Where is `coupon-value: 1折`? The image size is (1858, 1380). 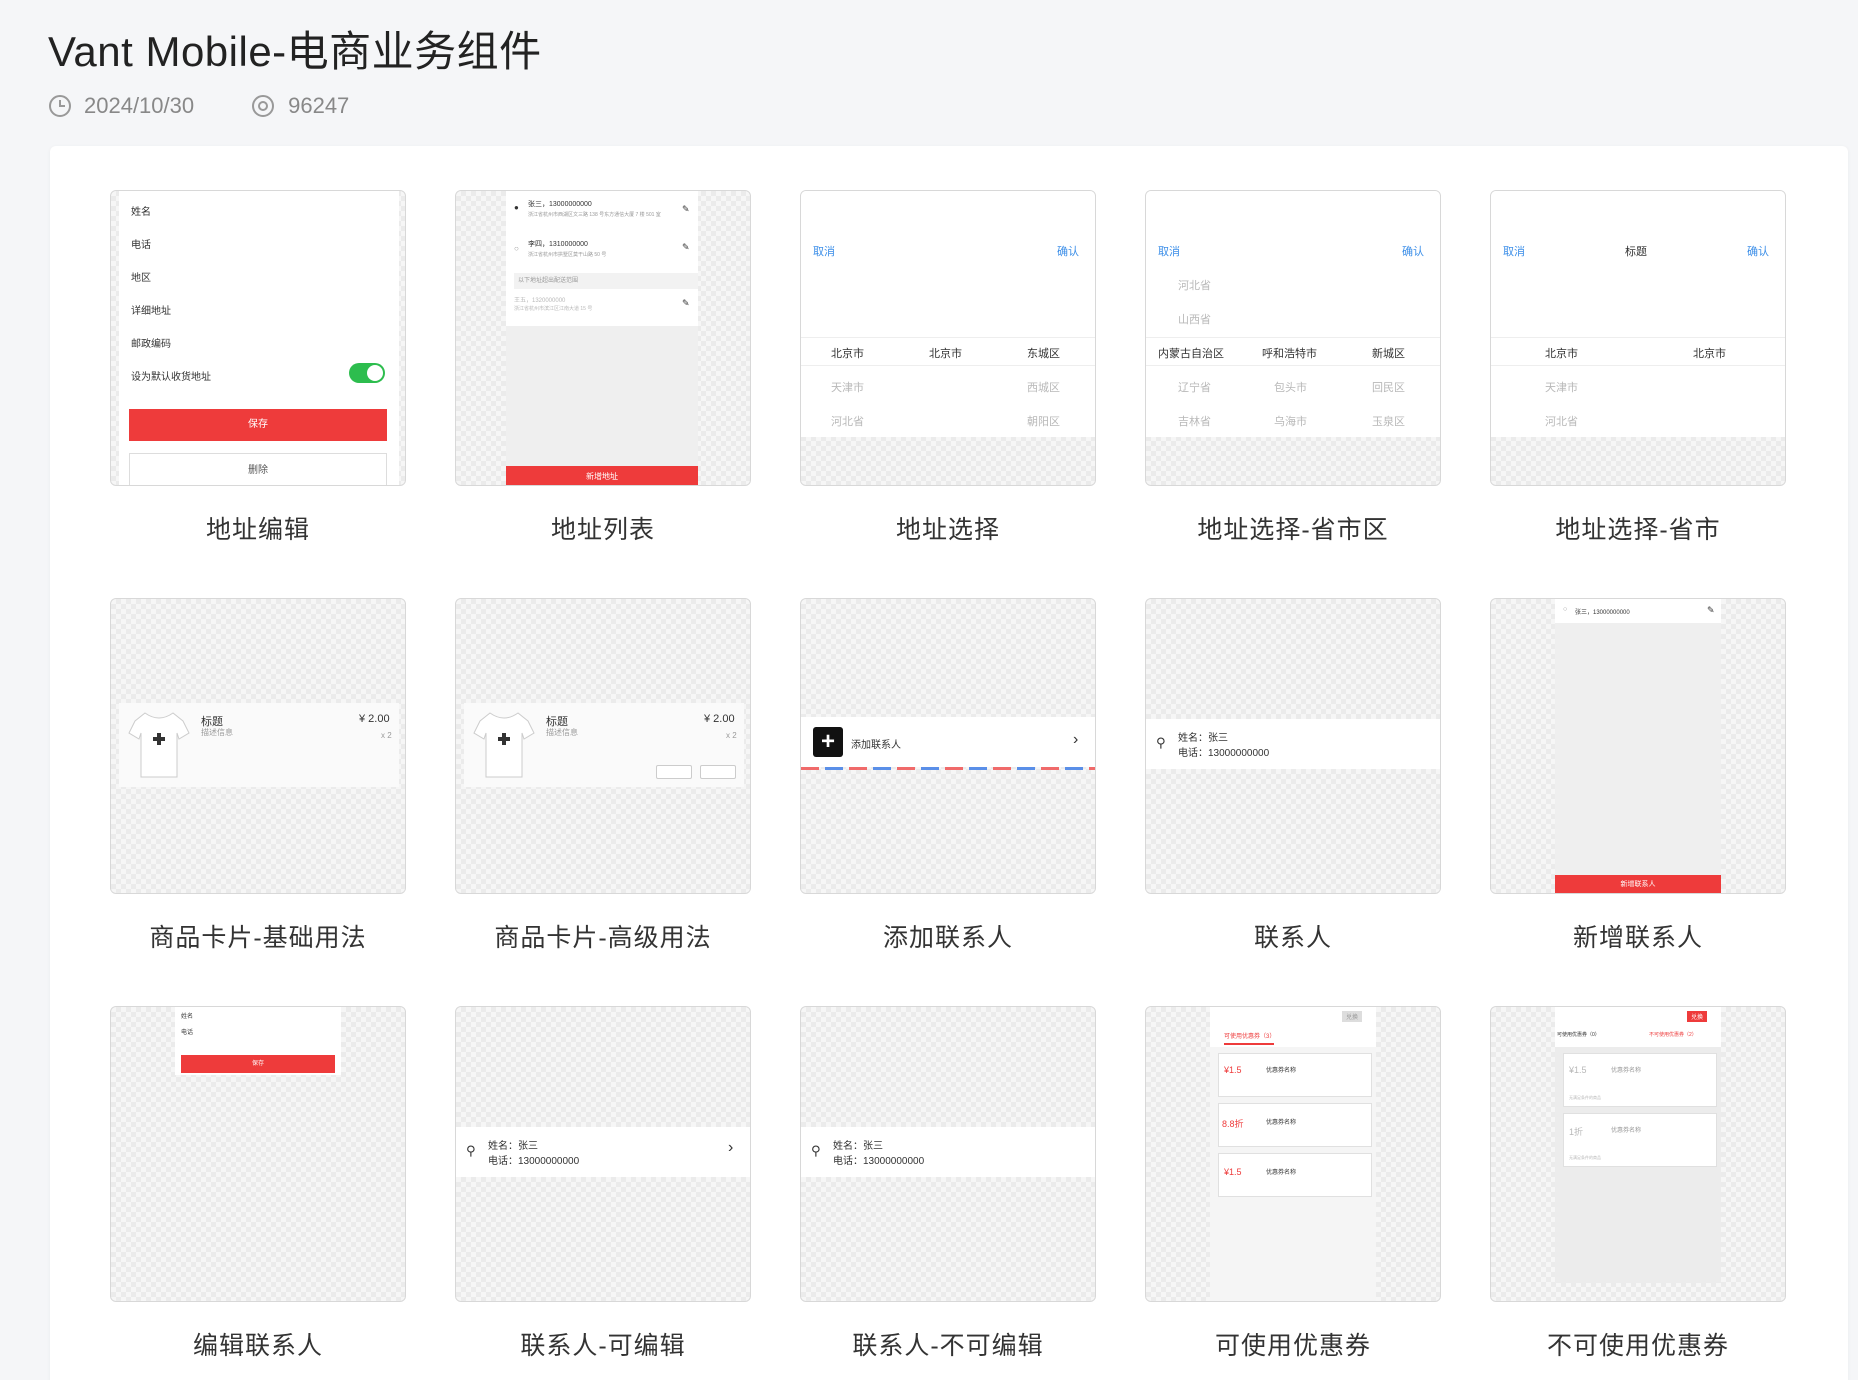 coupon-value: 1折 is located at coordinates (1576, 1132).